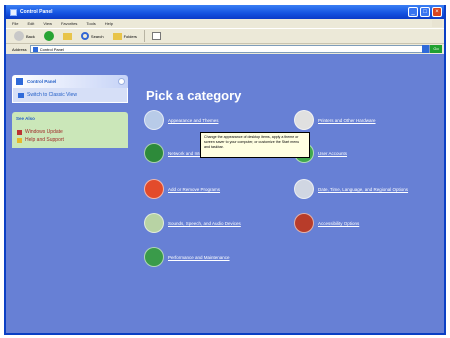 This screenshot has height=338, width=450. I want to click on address-field: Control Panel, so click(229, 49).